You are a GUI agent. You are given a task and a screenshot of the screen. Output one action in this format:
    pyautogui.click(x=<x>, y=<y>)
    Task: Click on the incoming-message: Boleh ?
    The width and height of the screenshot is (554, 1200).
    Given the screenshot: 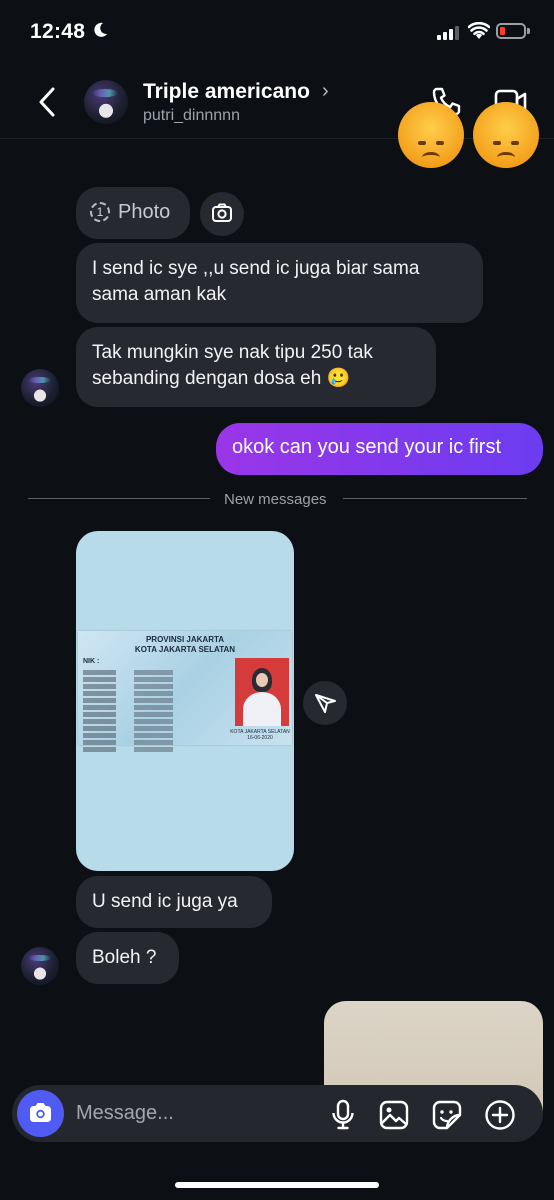 What is the action you would take?
    pyautogui.click(x=127, y=958)
    